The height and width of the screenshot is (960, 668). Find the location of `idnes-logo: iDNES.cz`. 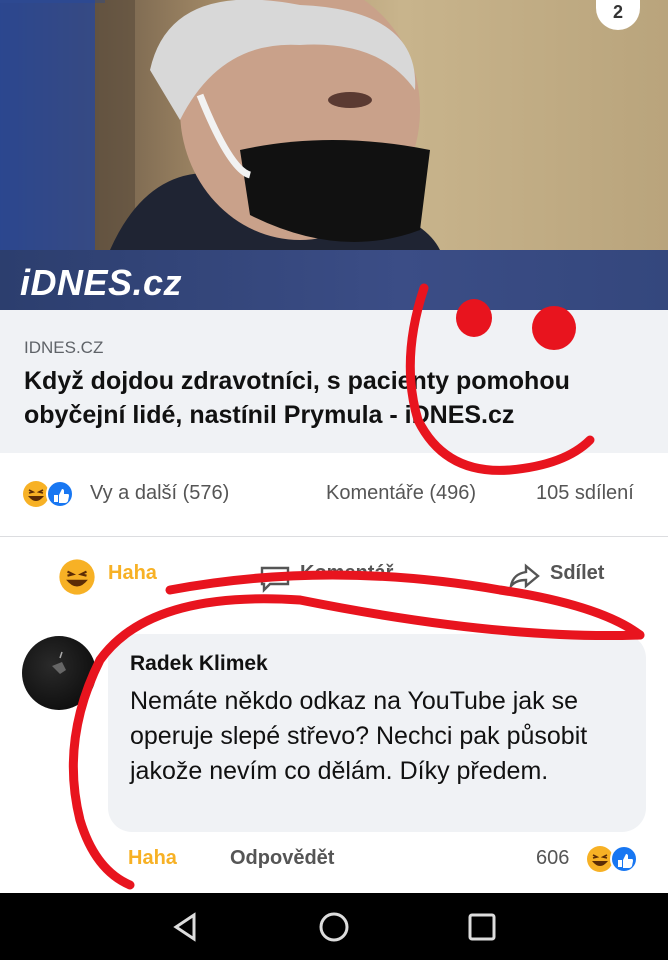

idnes-logo: iDNES.cz is located at coordinates (101, 282).